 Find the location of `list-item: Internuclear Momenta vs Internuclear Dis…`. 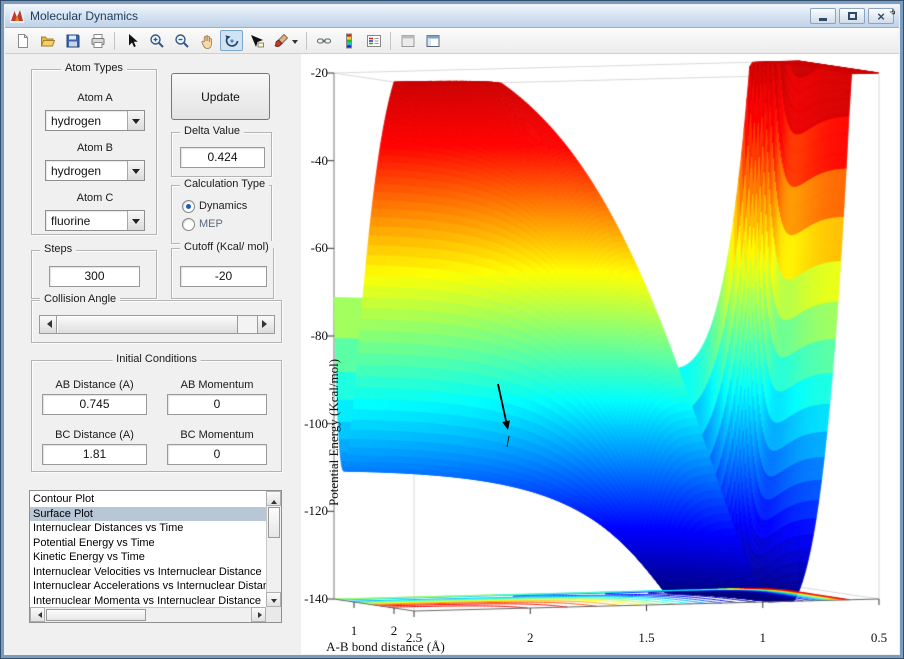

list-item: Internuclear Momenta vs Internuclear Dis… is located at coordinates (148, 601).